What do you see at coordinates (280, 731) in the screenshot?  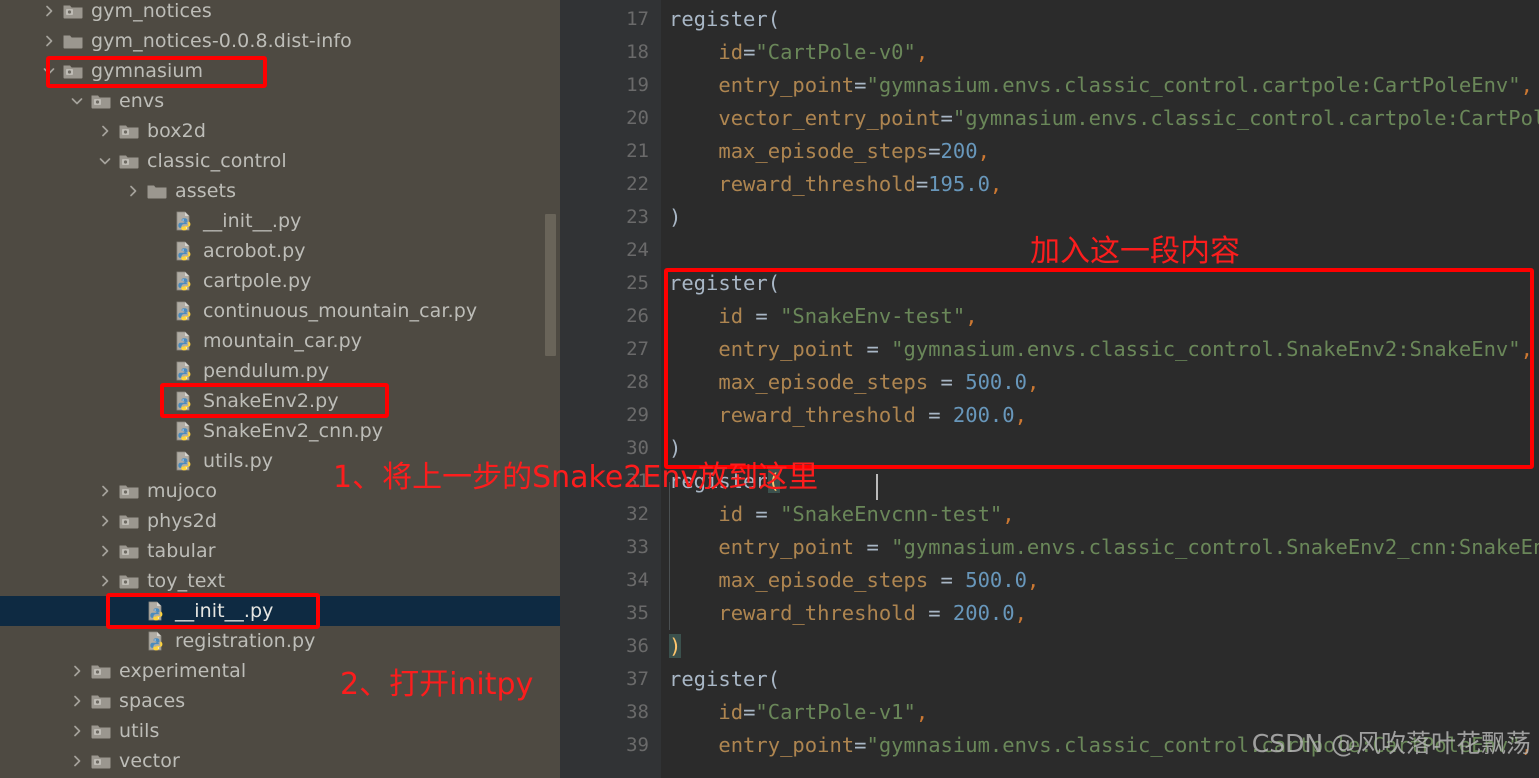 I see `tree-row: utils` at bounding box center [280, 731].